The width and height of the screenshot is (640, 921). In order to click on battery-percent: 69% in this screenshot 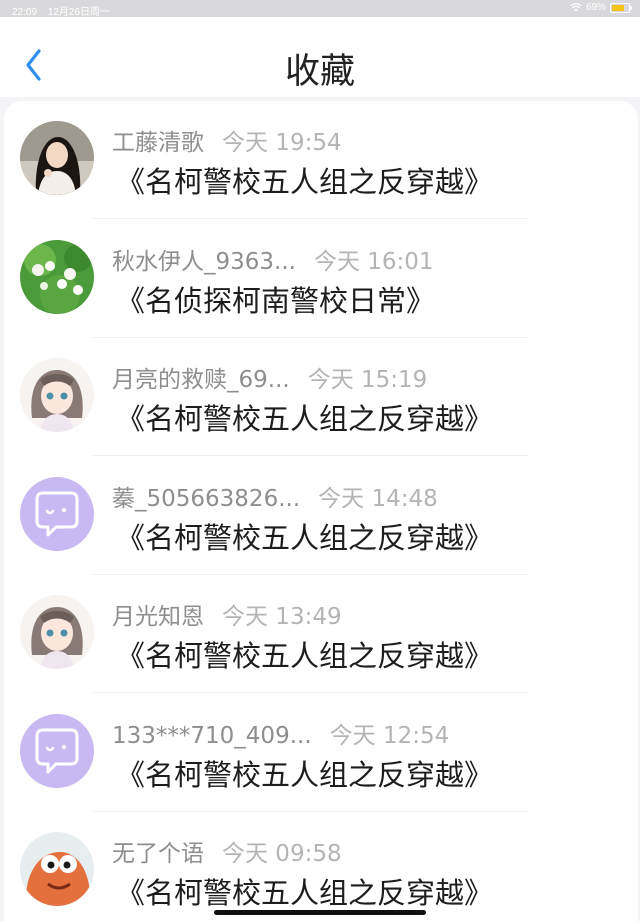, I will do `click(595, 7)`.